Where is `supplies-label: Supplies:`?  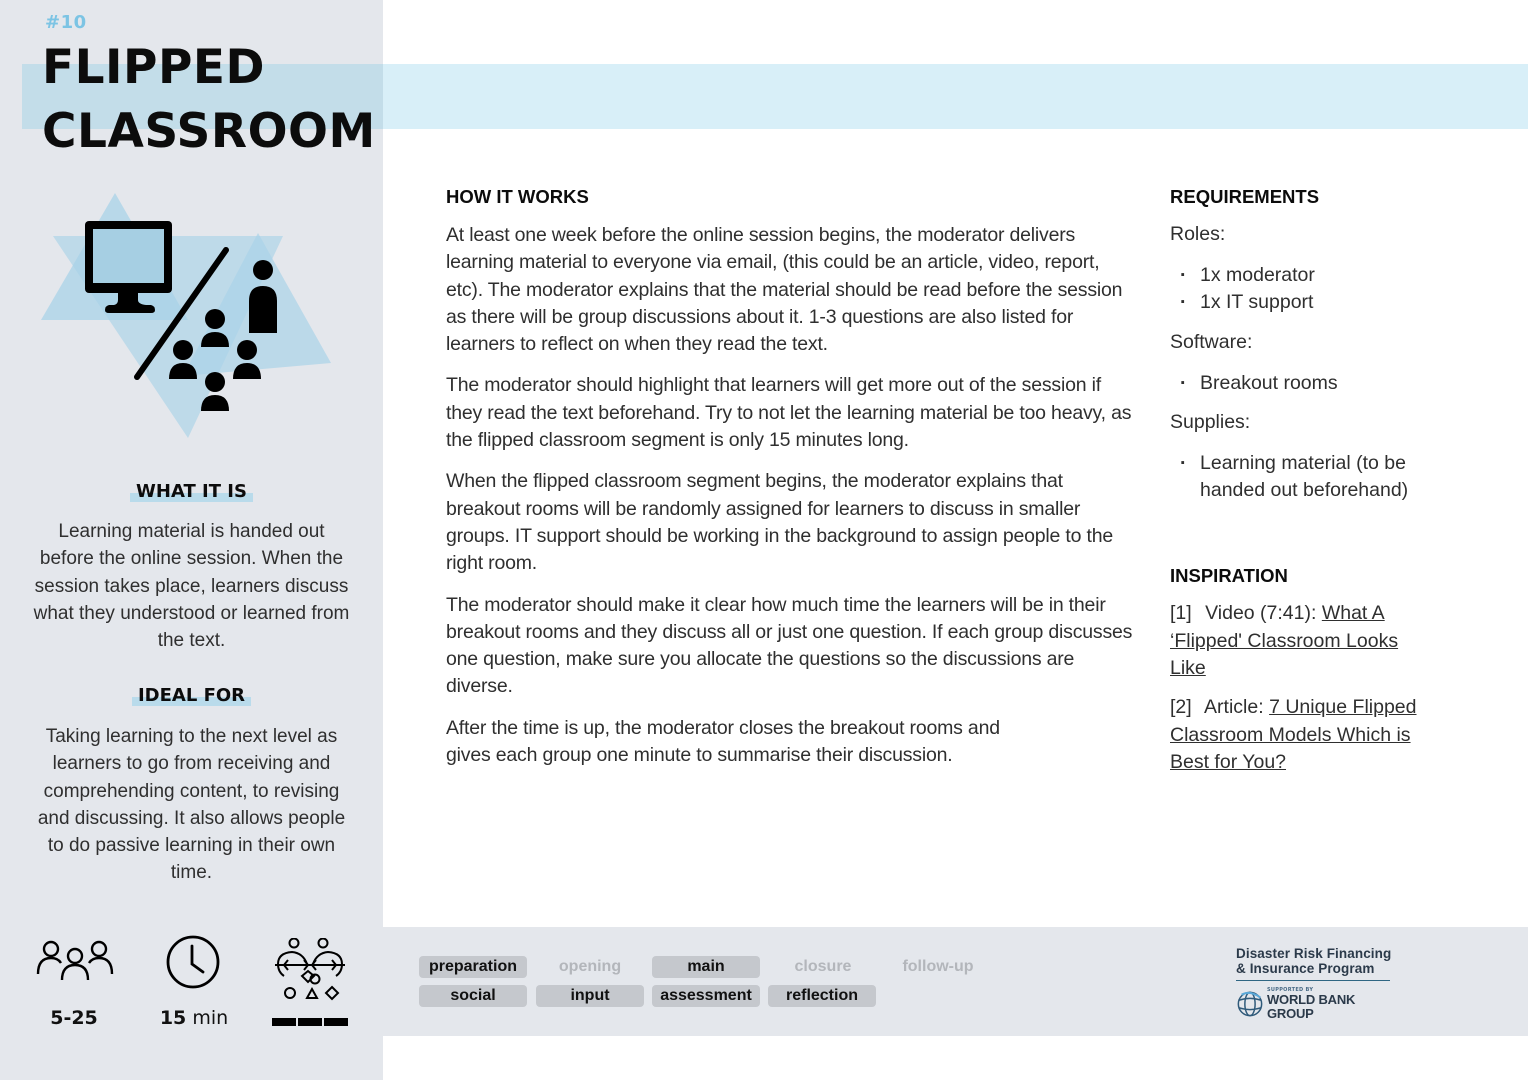
supplies-label: Supplies: is located at coordinates (1210, 421).